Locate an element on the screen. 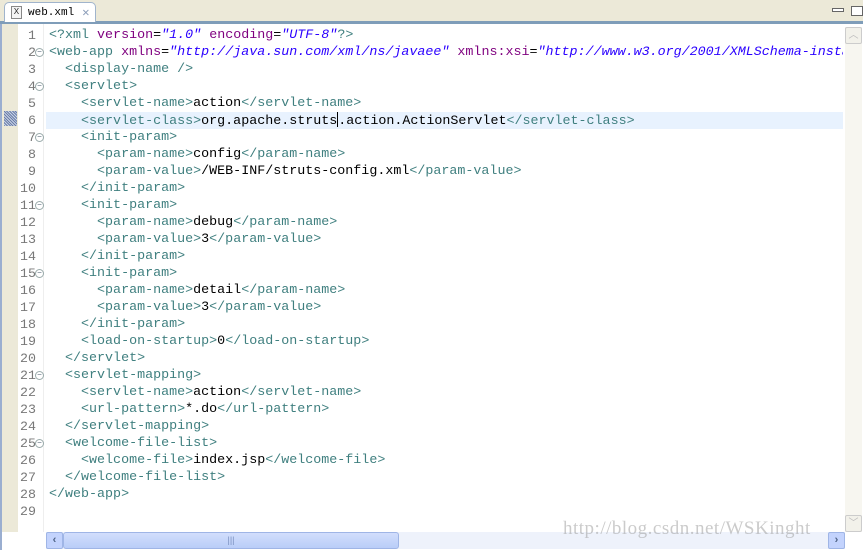  xml-text: action is located at coordinates (217, 103).